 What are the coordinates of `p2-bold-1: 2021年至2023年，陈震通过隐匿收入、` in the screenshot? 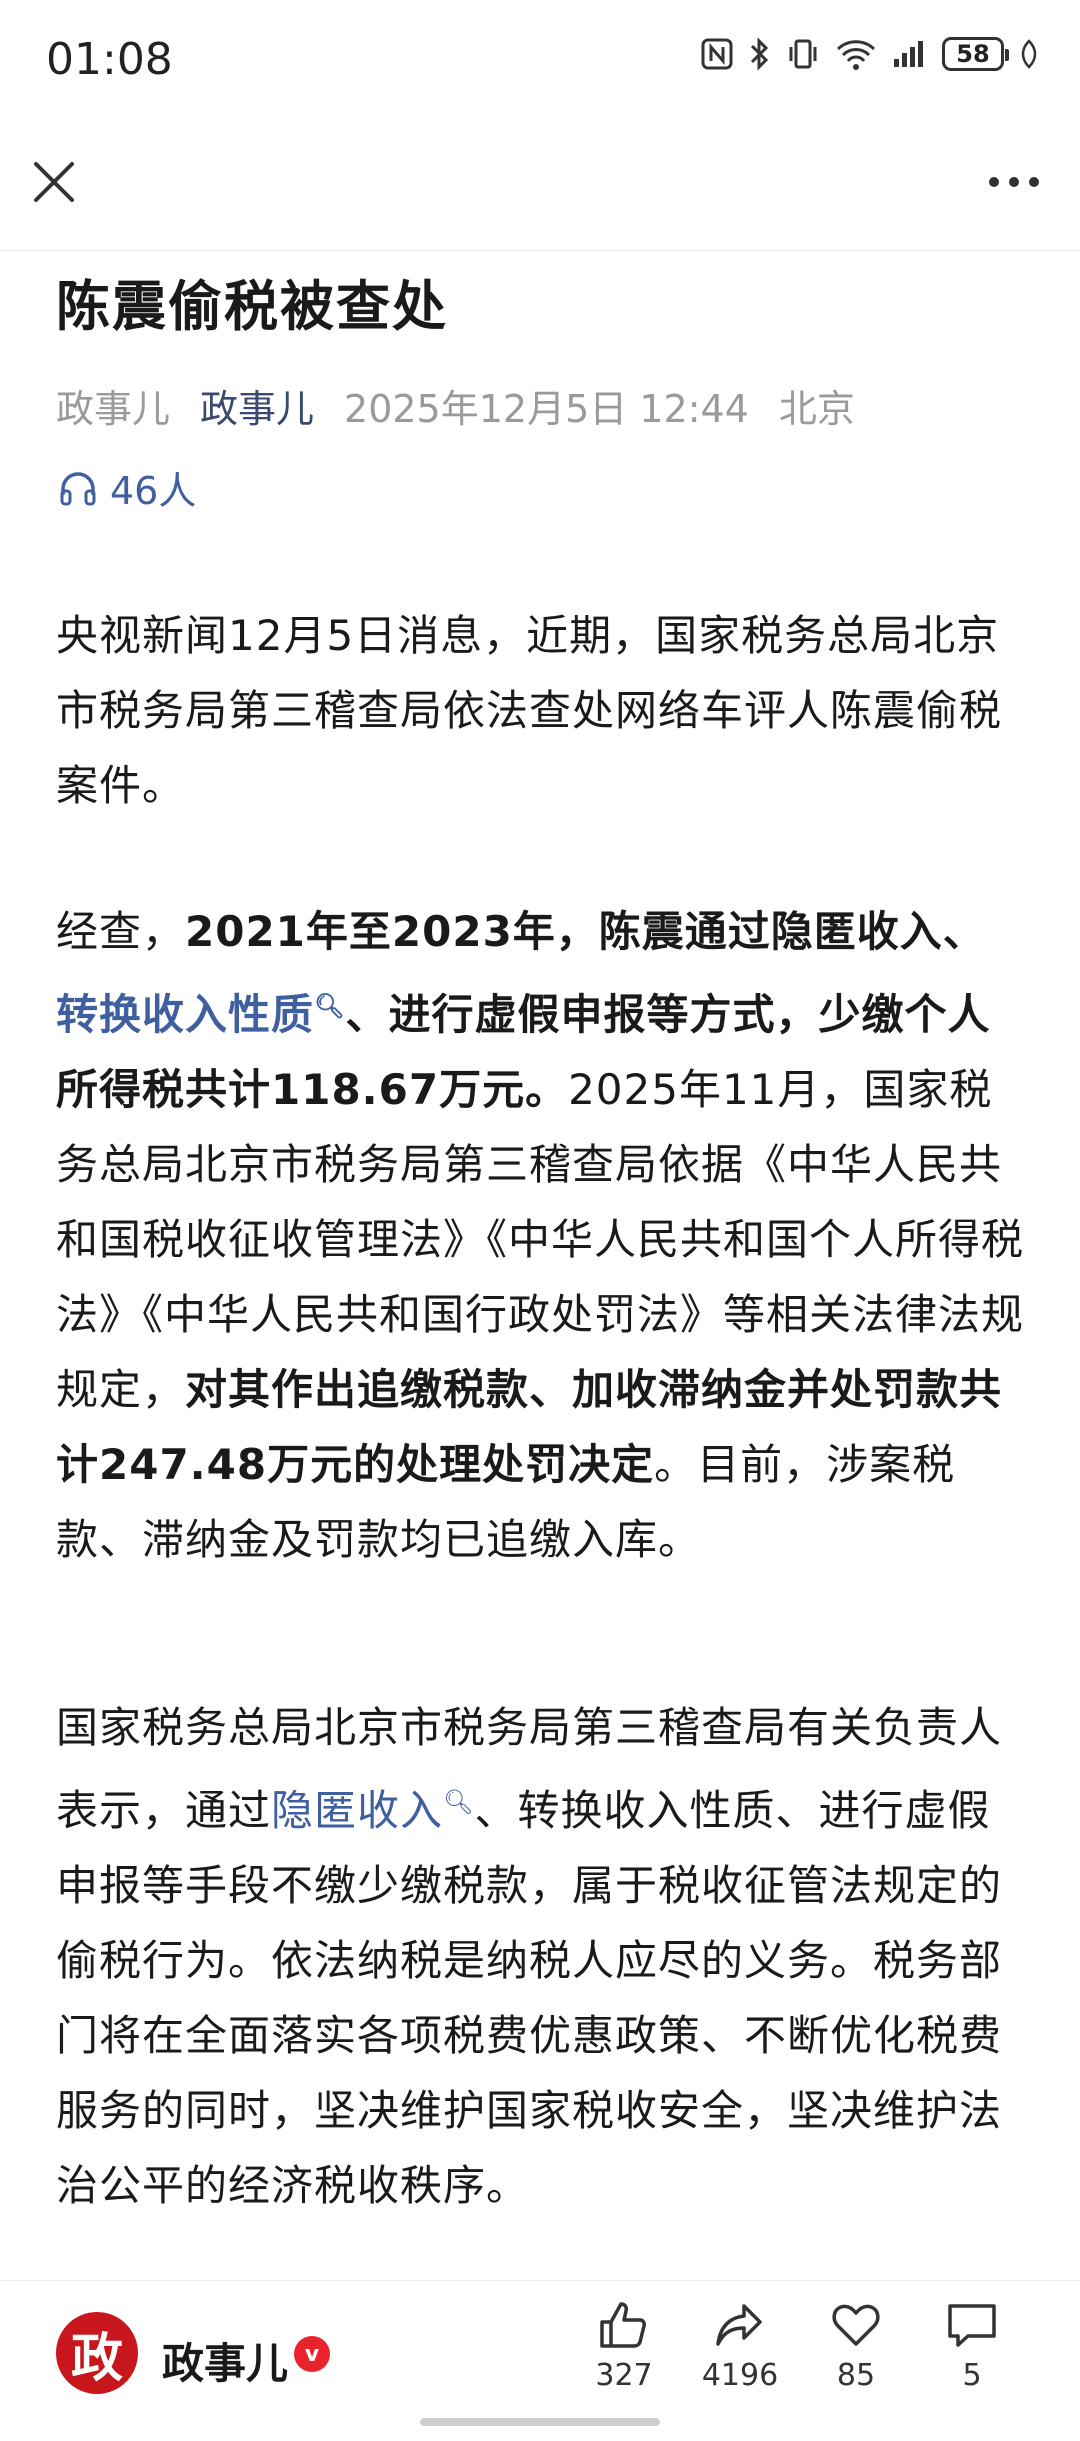 It's located at (585, 931).